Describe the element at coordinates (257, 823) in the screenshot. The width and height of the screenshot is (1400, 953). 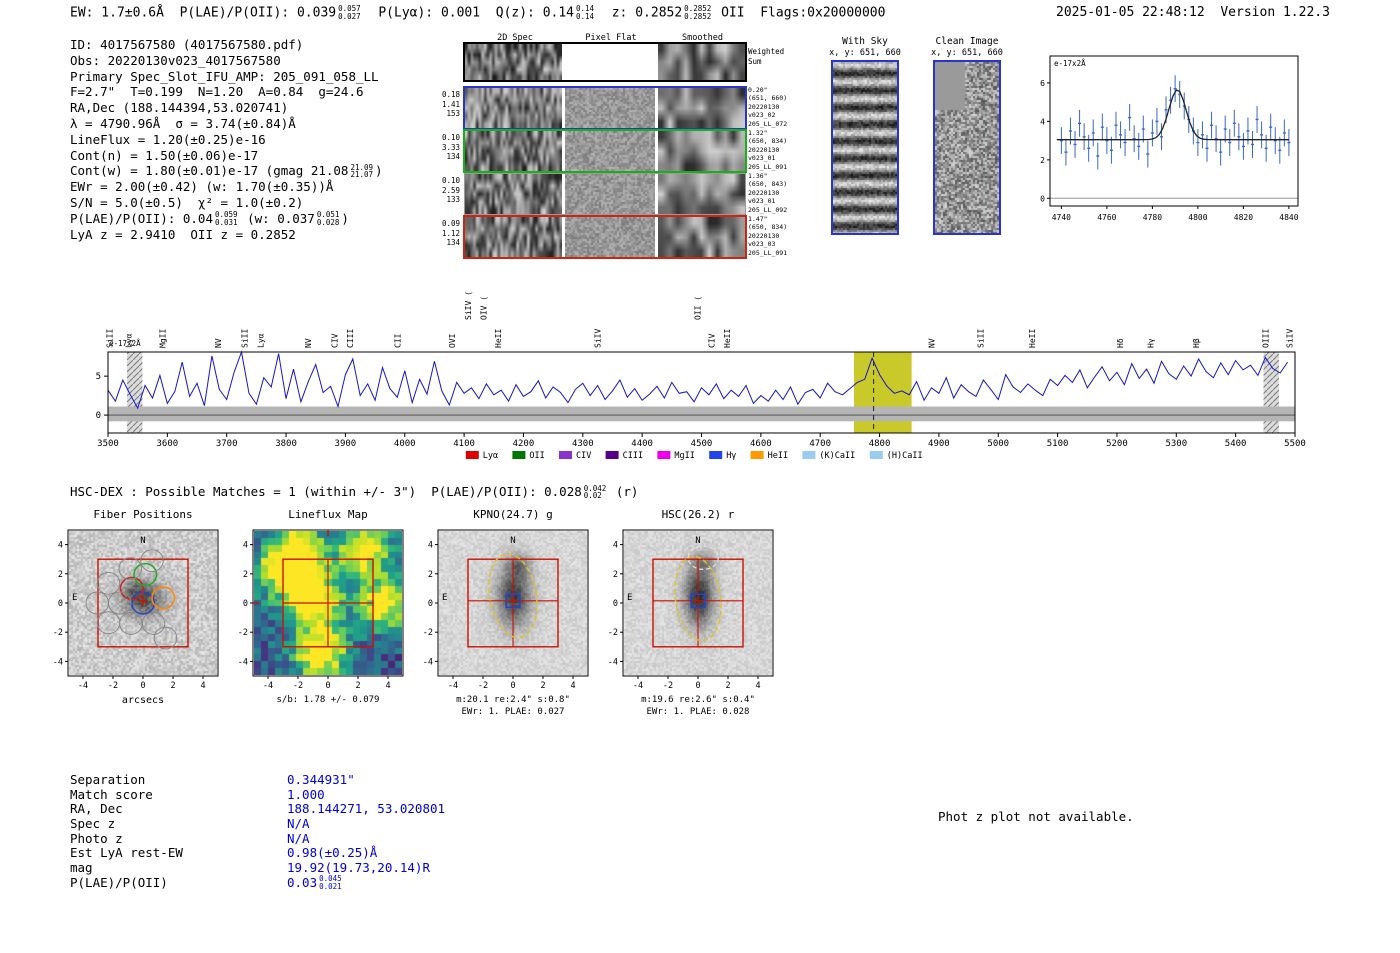
I see `match-table-row: Spec z N/A` at that location.